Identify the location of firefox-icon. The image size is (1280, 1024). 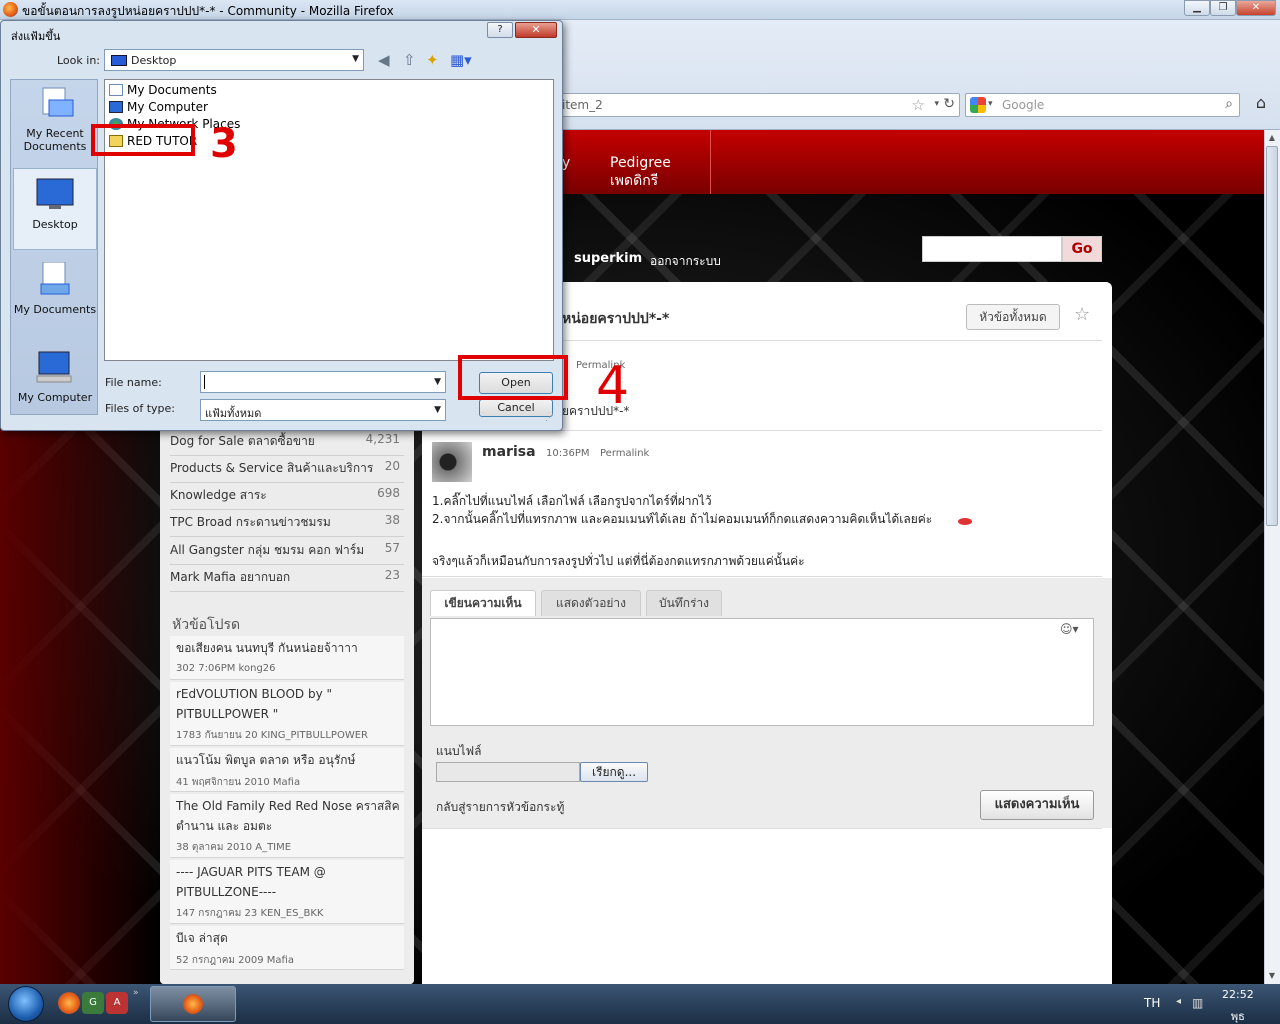
(69, 1003).